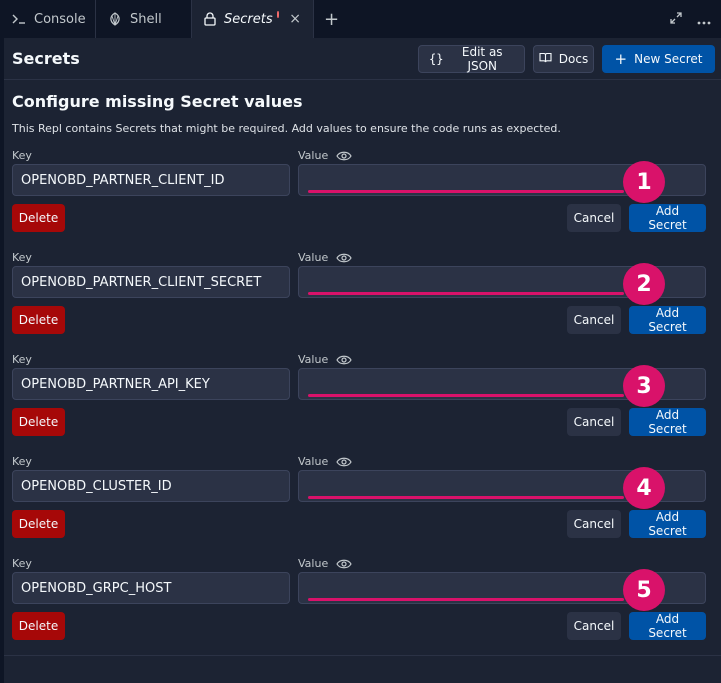 Image resolution: width=721 pixels, height=683 pixels. What do you see at coordinates (573, 58) in the screenshot?
I see `docs-label: Docs` at bounding box center [573, 58].